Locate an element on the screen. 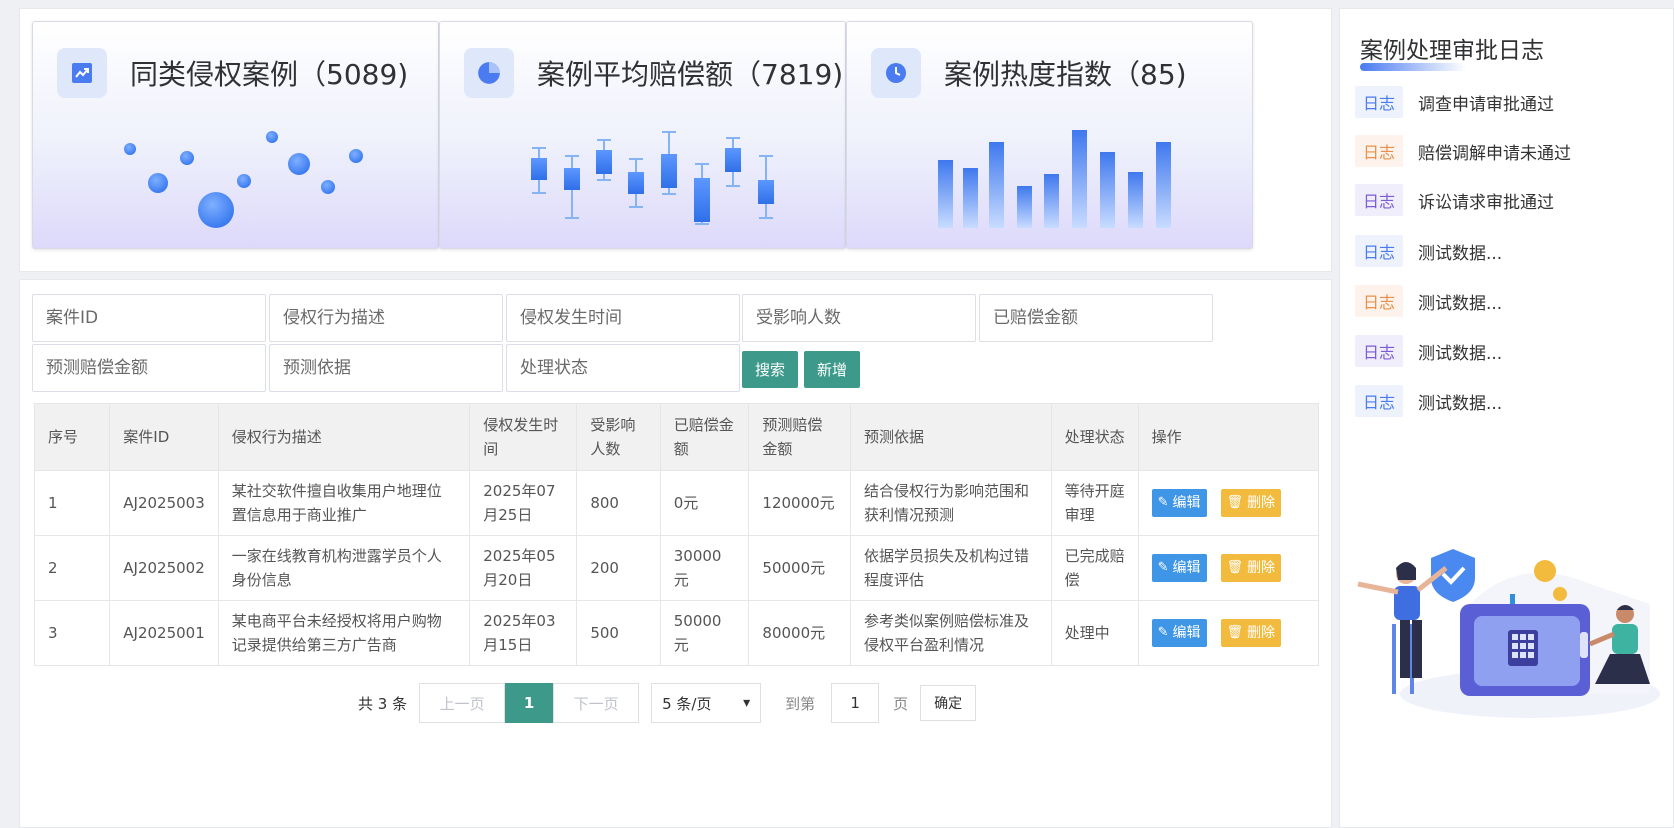 The width and height of the screenshot is (1674, 828). goto-page-input: 1 is located at coordinates (855, 703).